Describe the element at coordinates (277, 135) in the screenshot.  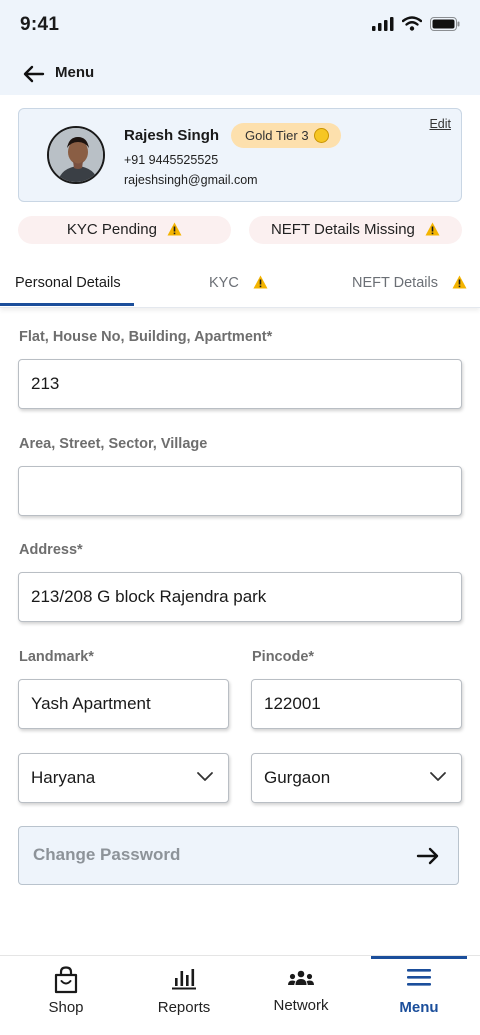
I see `tier-label: Gold Tier 3` at that location.